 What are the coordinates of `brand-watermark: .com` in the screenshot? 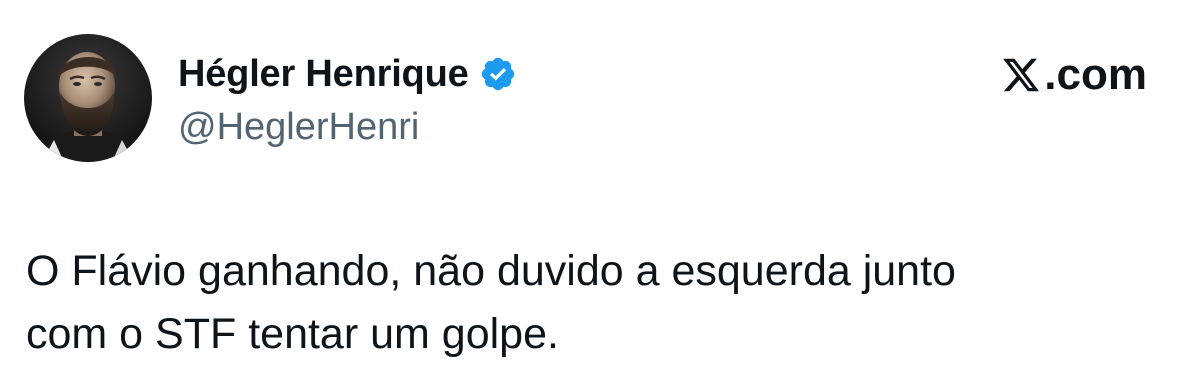 It's located at (1073, 75).